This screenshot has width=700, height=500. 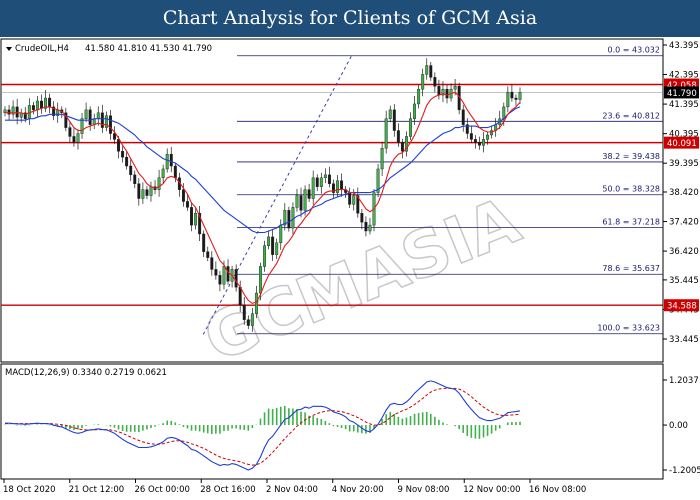 I want to click on macd-axis: 1.2037 0.00 -1.2005, so click(x=681, y=426).